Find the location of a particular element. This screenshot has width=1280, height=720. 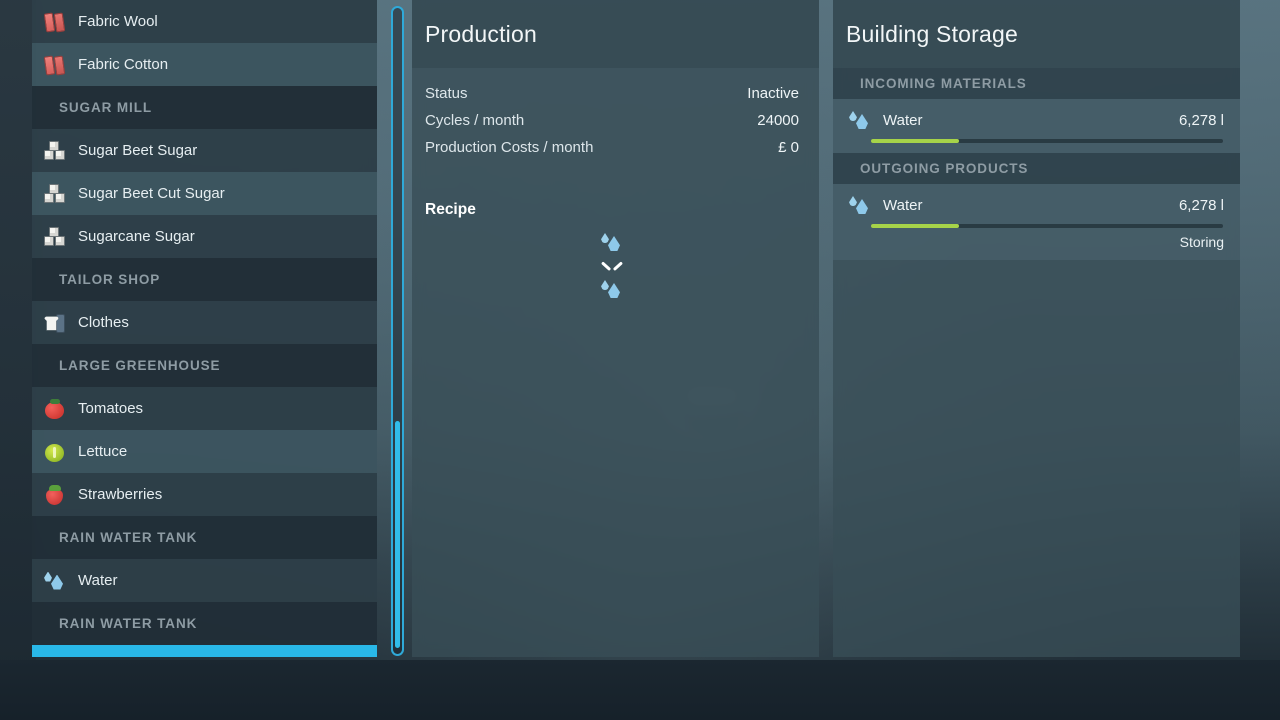

product-list-item: Strawberries is located at coordinates (204, 494).